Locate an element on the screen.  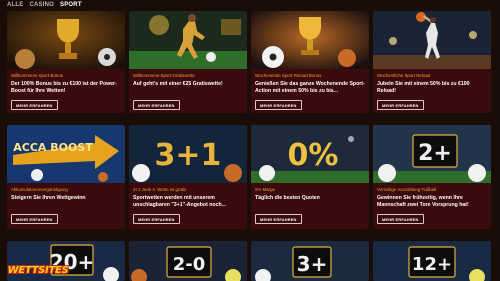
two-plus-image: 2+ is located at coordinates (432, 154).